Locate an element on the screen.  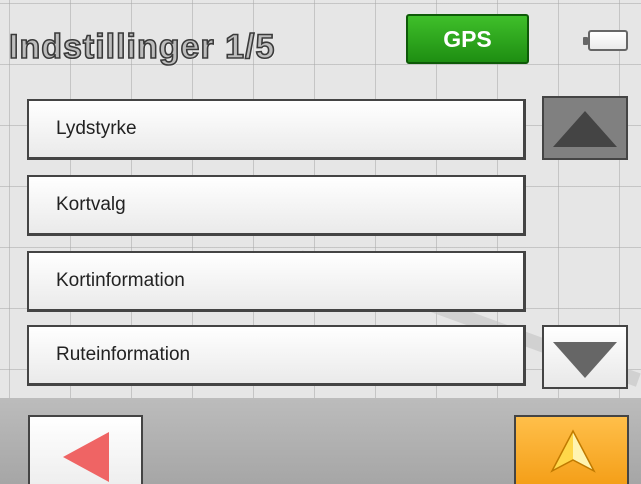
battery-tip is located at coordinates (585, 41).